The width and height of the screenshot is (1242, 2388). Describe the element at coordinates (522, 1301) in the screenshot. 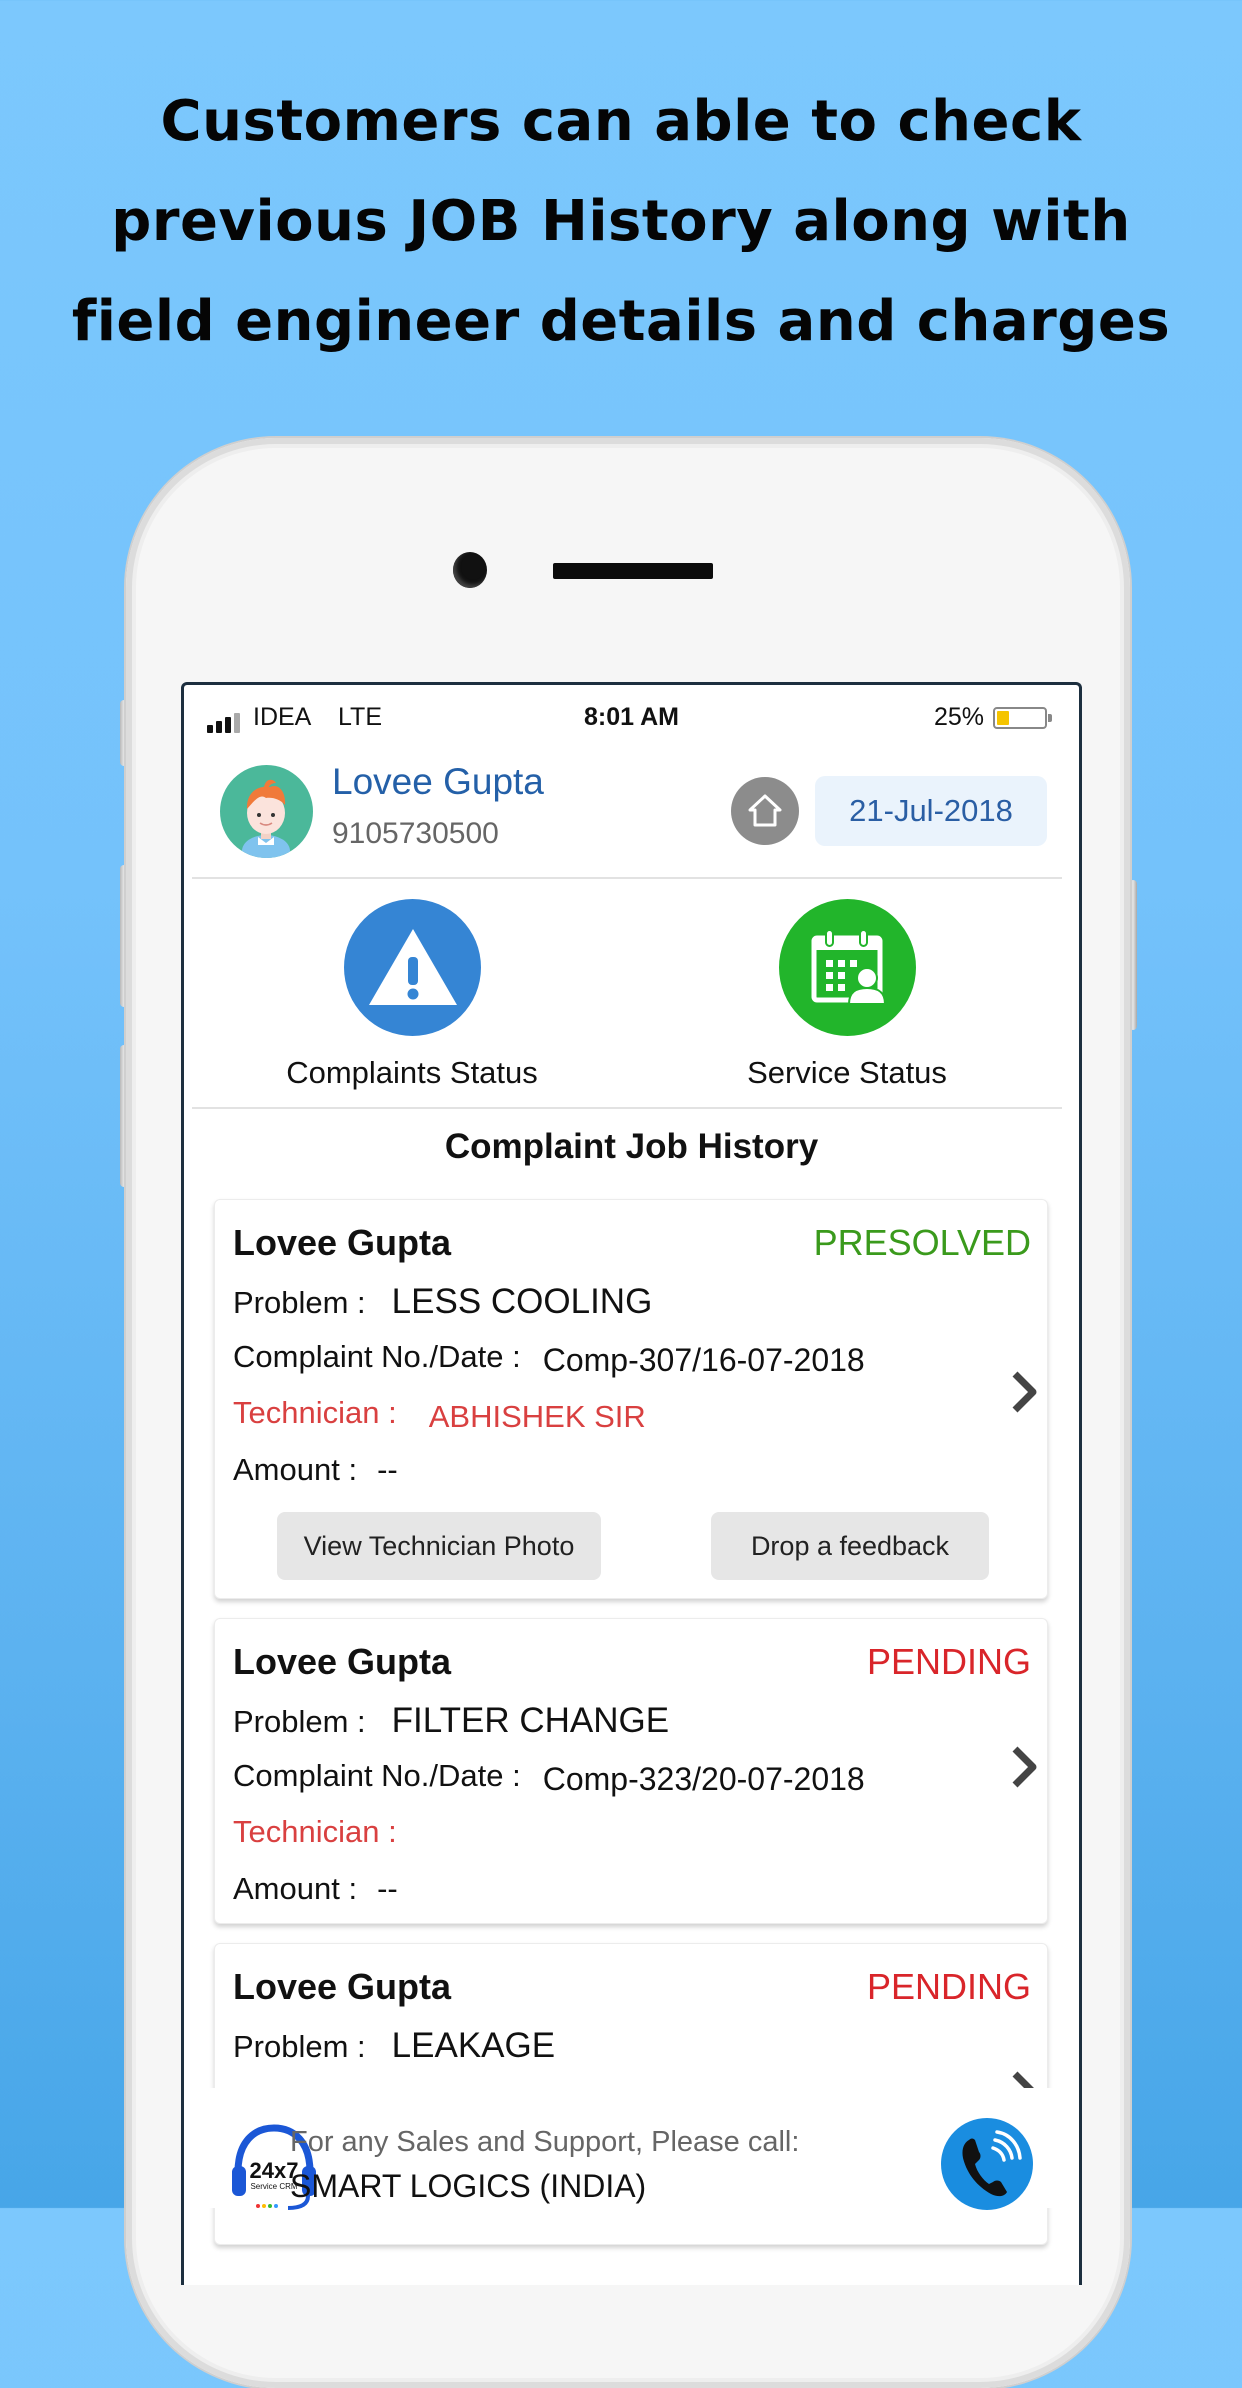

I see `problem-value: LESS COOLING` at that location.